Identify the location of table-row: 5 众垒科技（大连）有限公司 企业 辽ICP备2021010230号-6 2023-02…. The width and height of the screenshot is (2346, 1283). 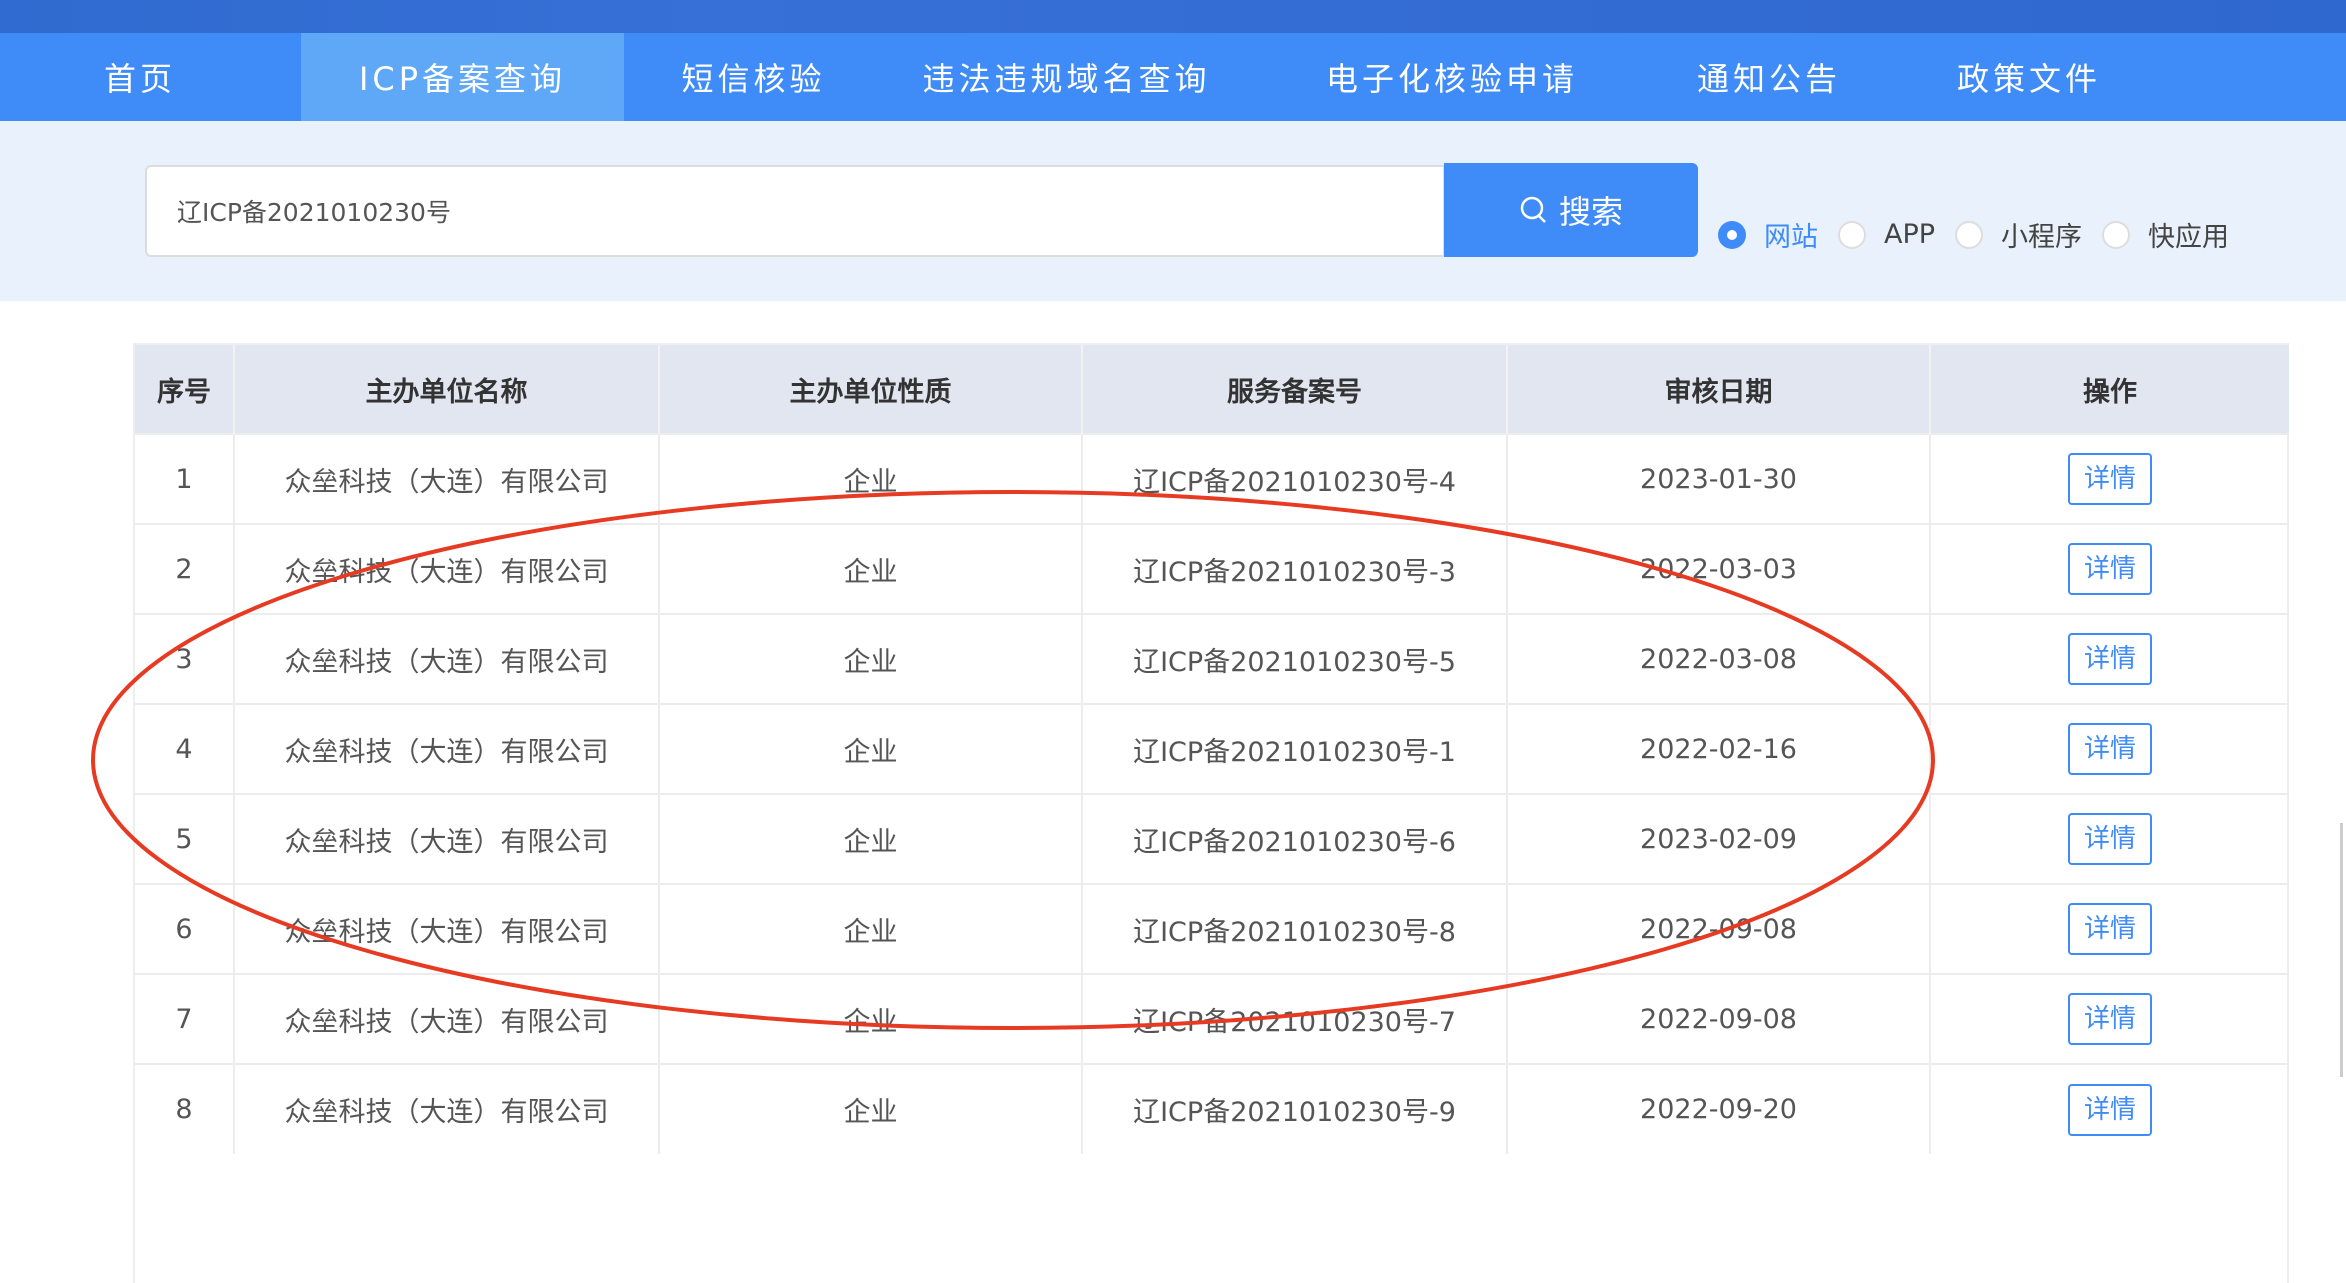
(1212, 838).